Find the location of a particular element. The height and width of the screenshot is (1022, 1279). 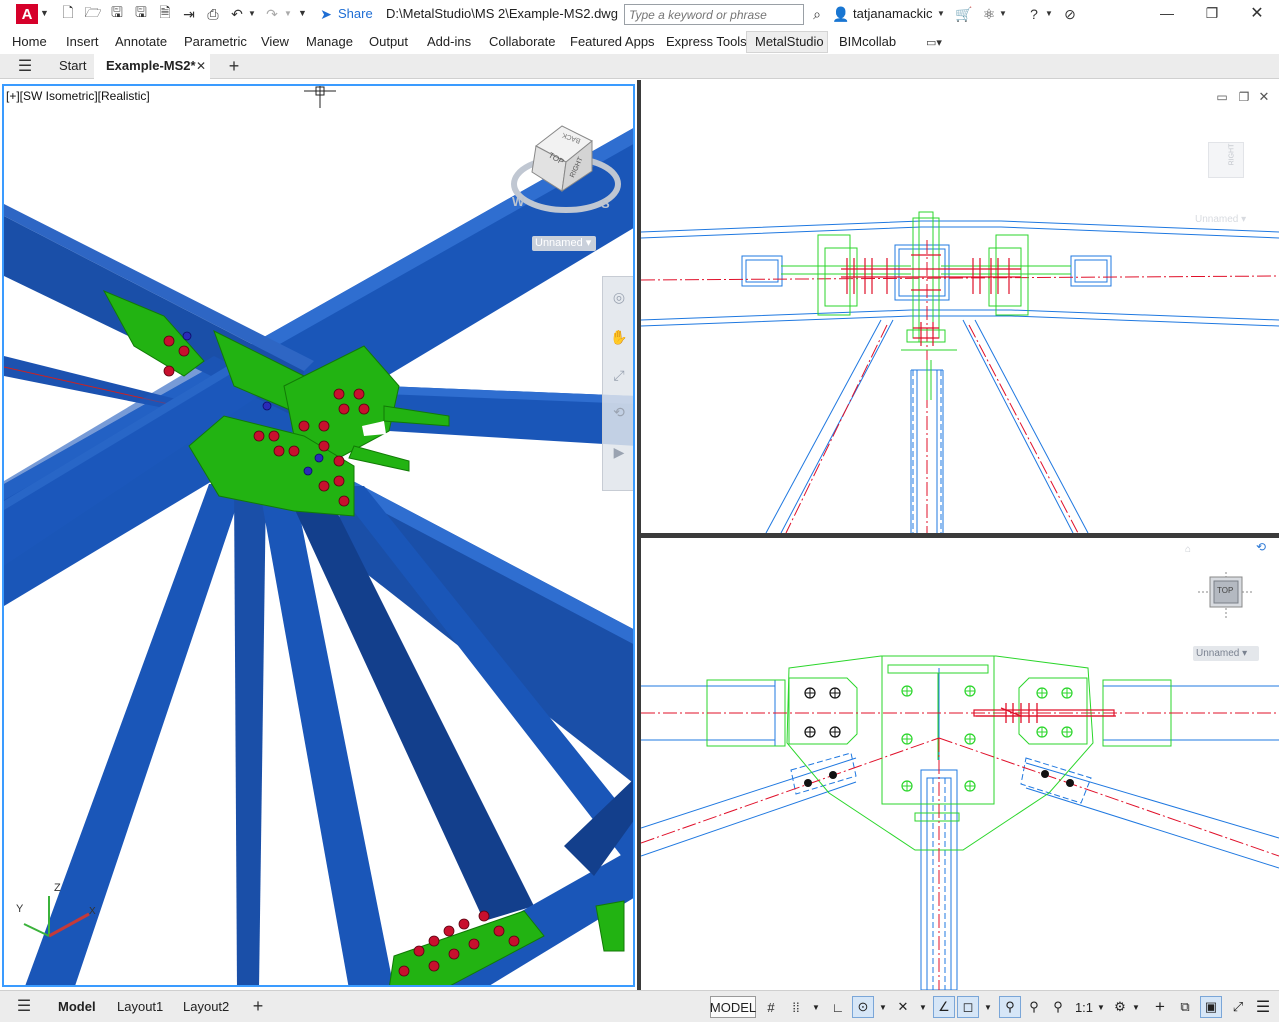

help-dropdown-icon: ▼ is located at coordinates (1049, 13).